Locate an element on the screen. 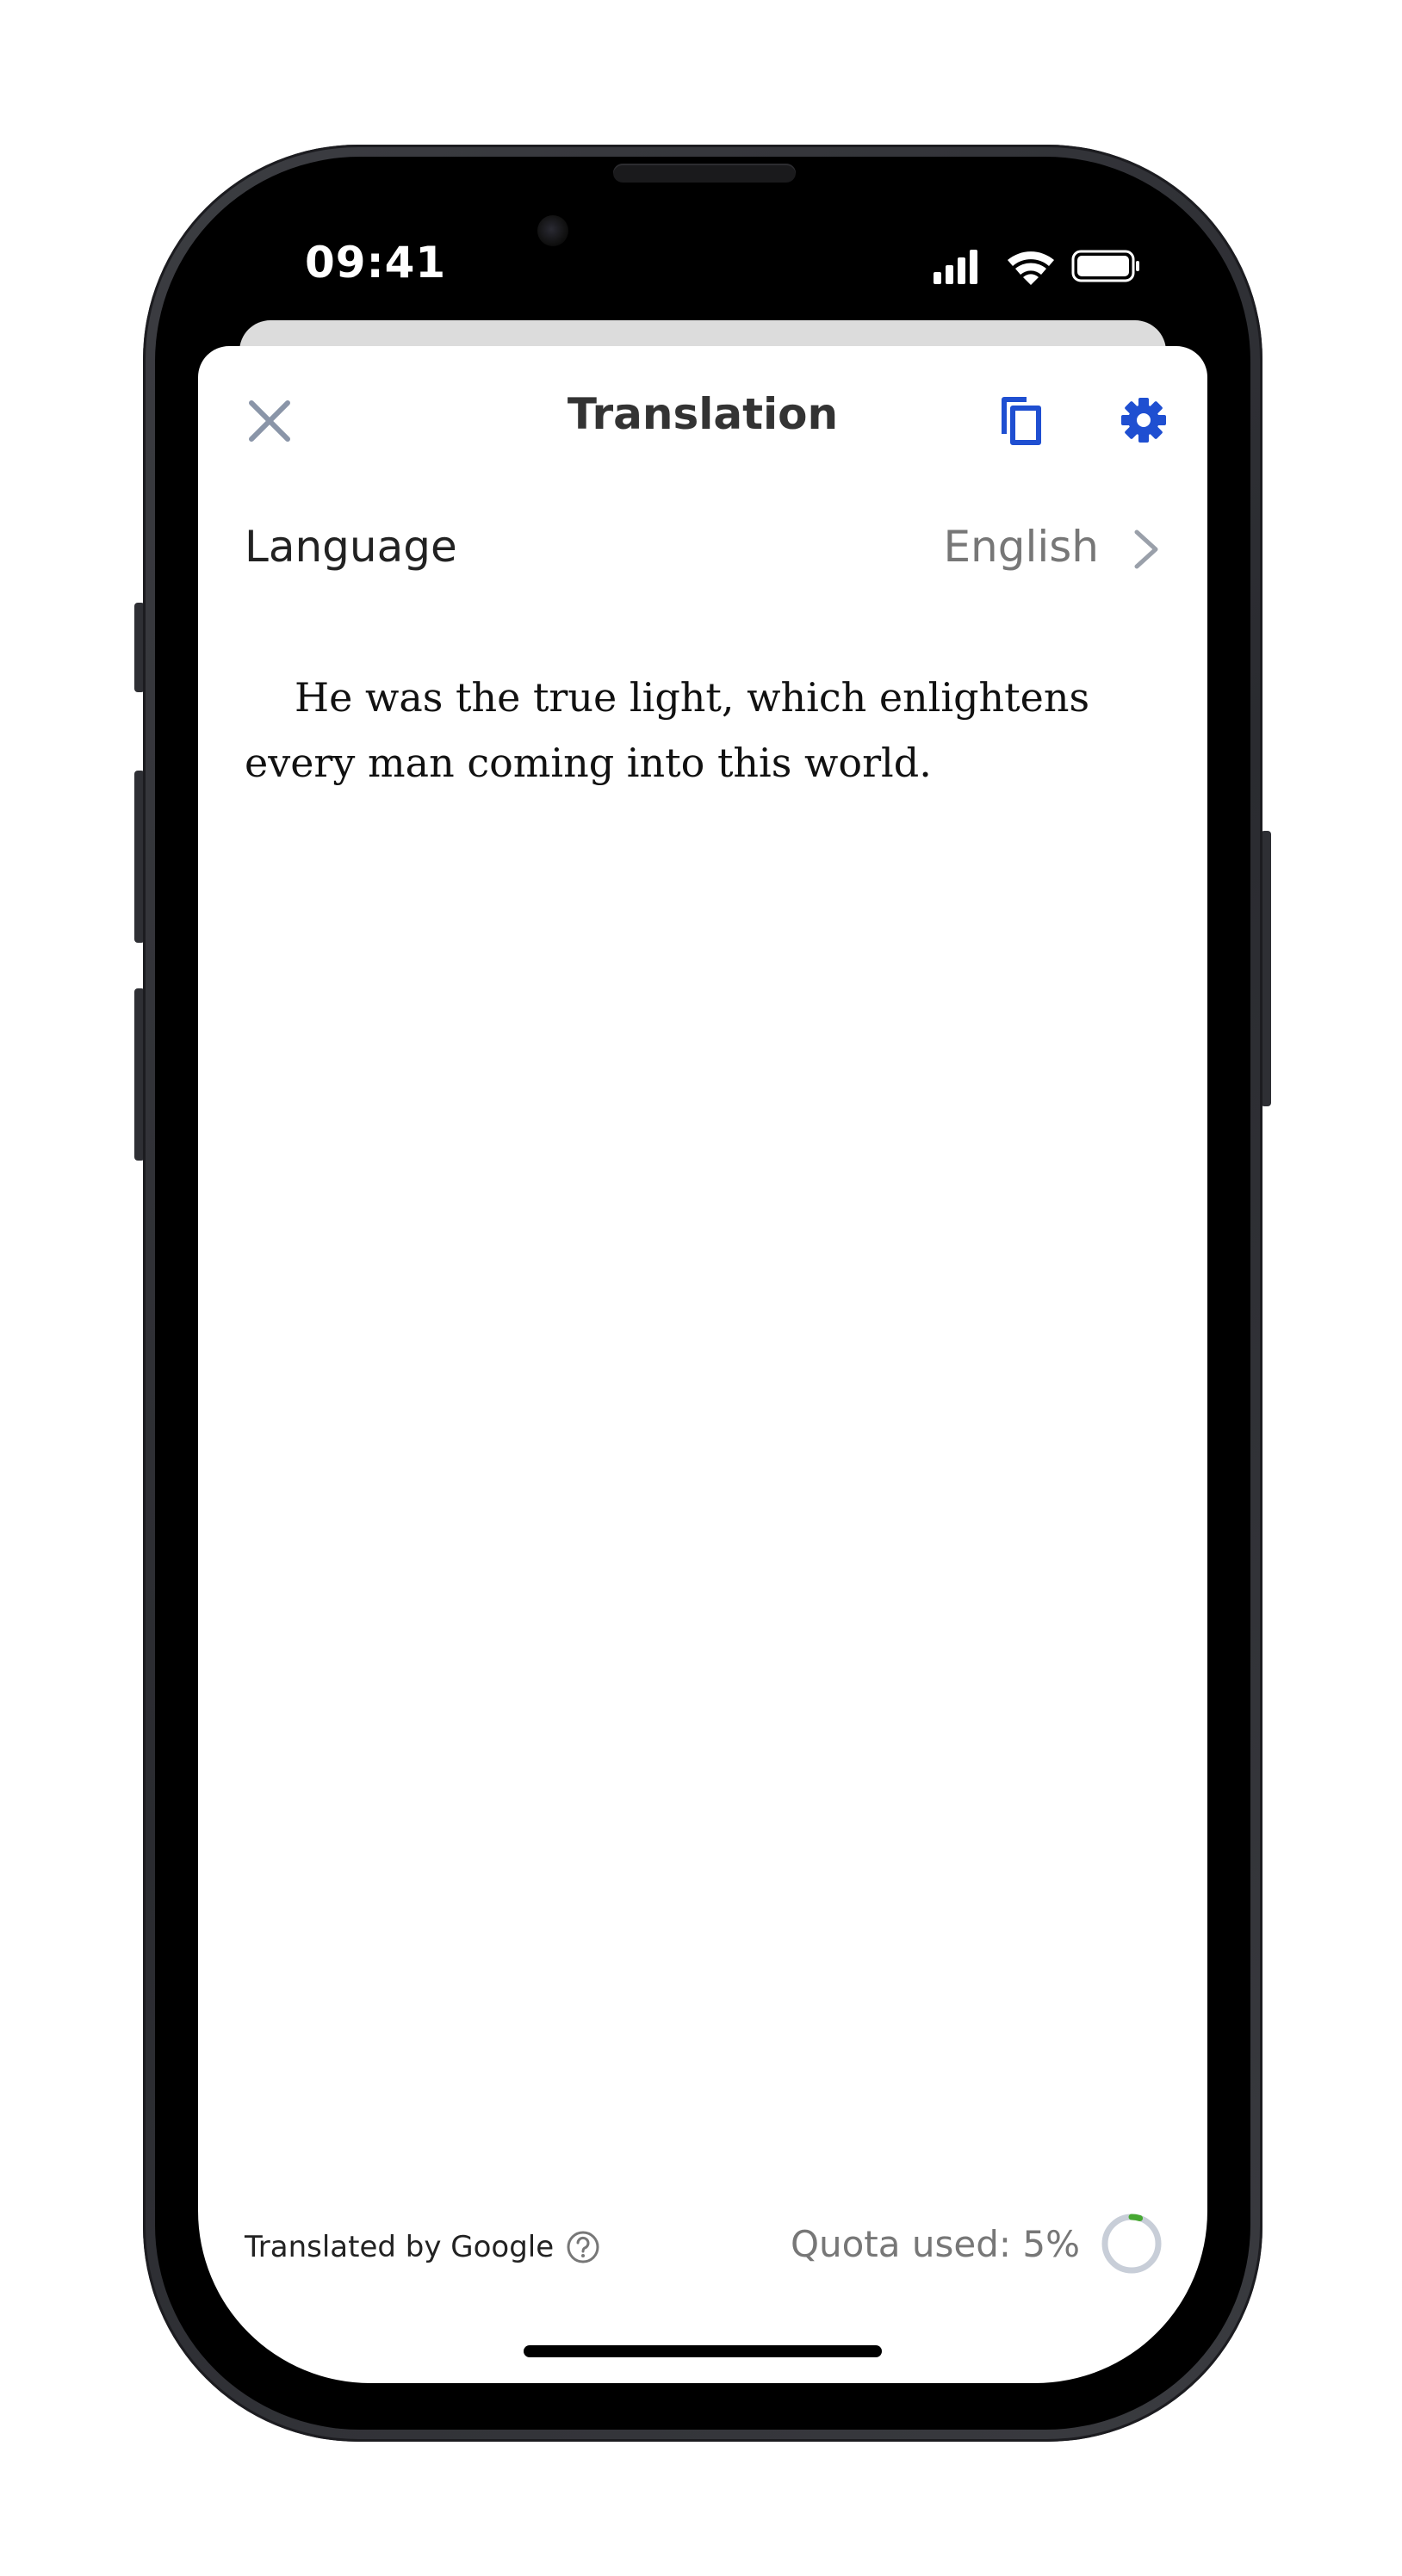 The height and width of the screenshot is (2576, 1402). chevron-right-icon is located at coordinates (1146, 549).